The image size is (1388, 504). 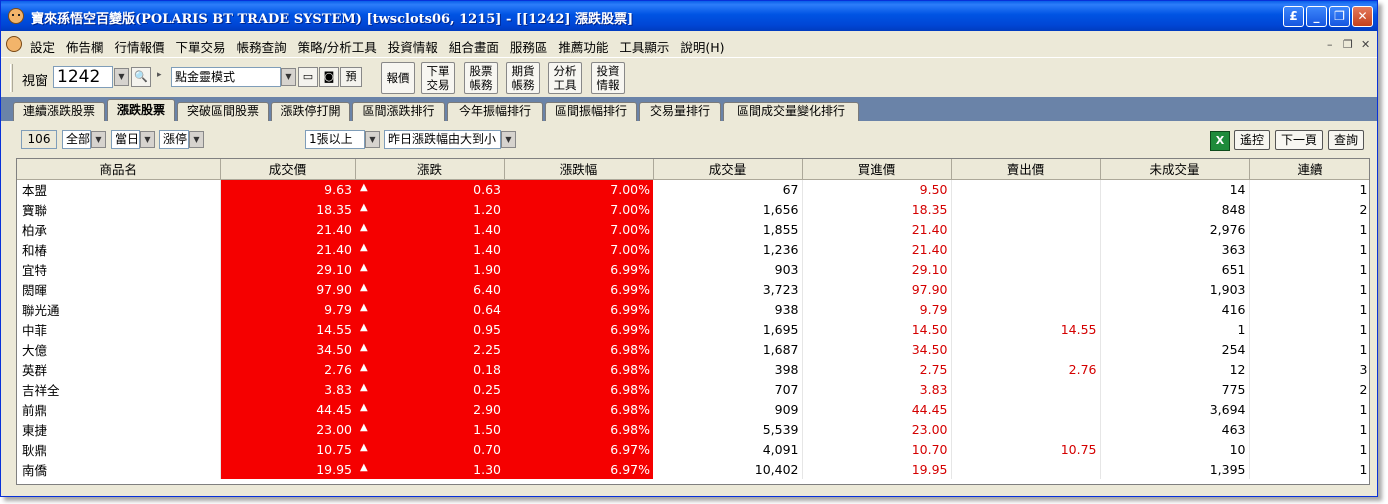 I want to click on ask-price-cell, so click(x=1026, y=409).